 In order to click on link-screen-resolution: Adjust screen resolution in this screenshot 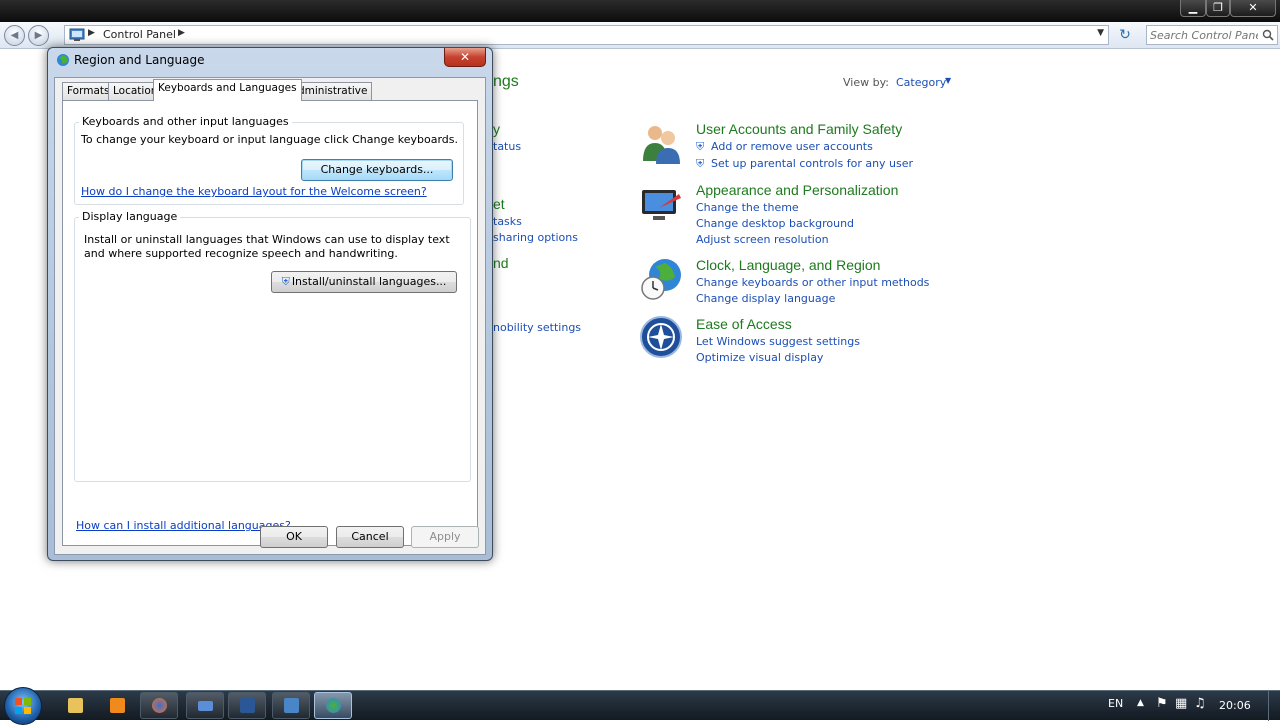, I will do `click(762, 239)`.